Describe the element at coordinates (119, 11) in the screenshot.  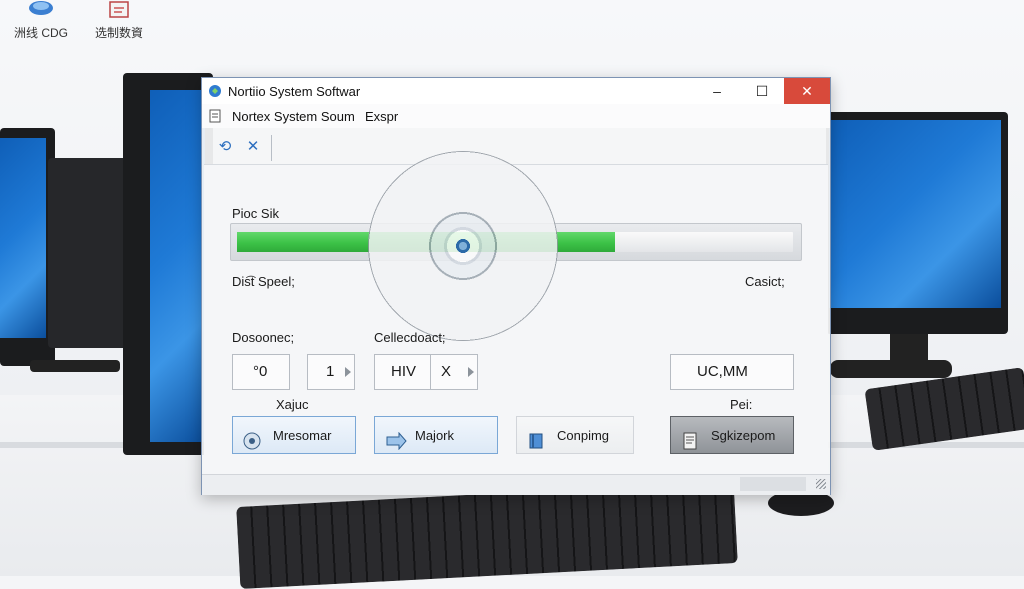
I see `folder-icon` at that location.